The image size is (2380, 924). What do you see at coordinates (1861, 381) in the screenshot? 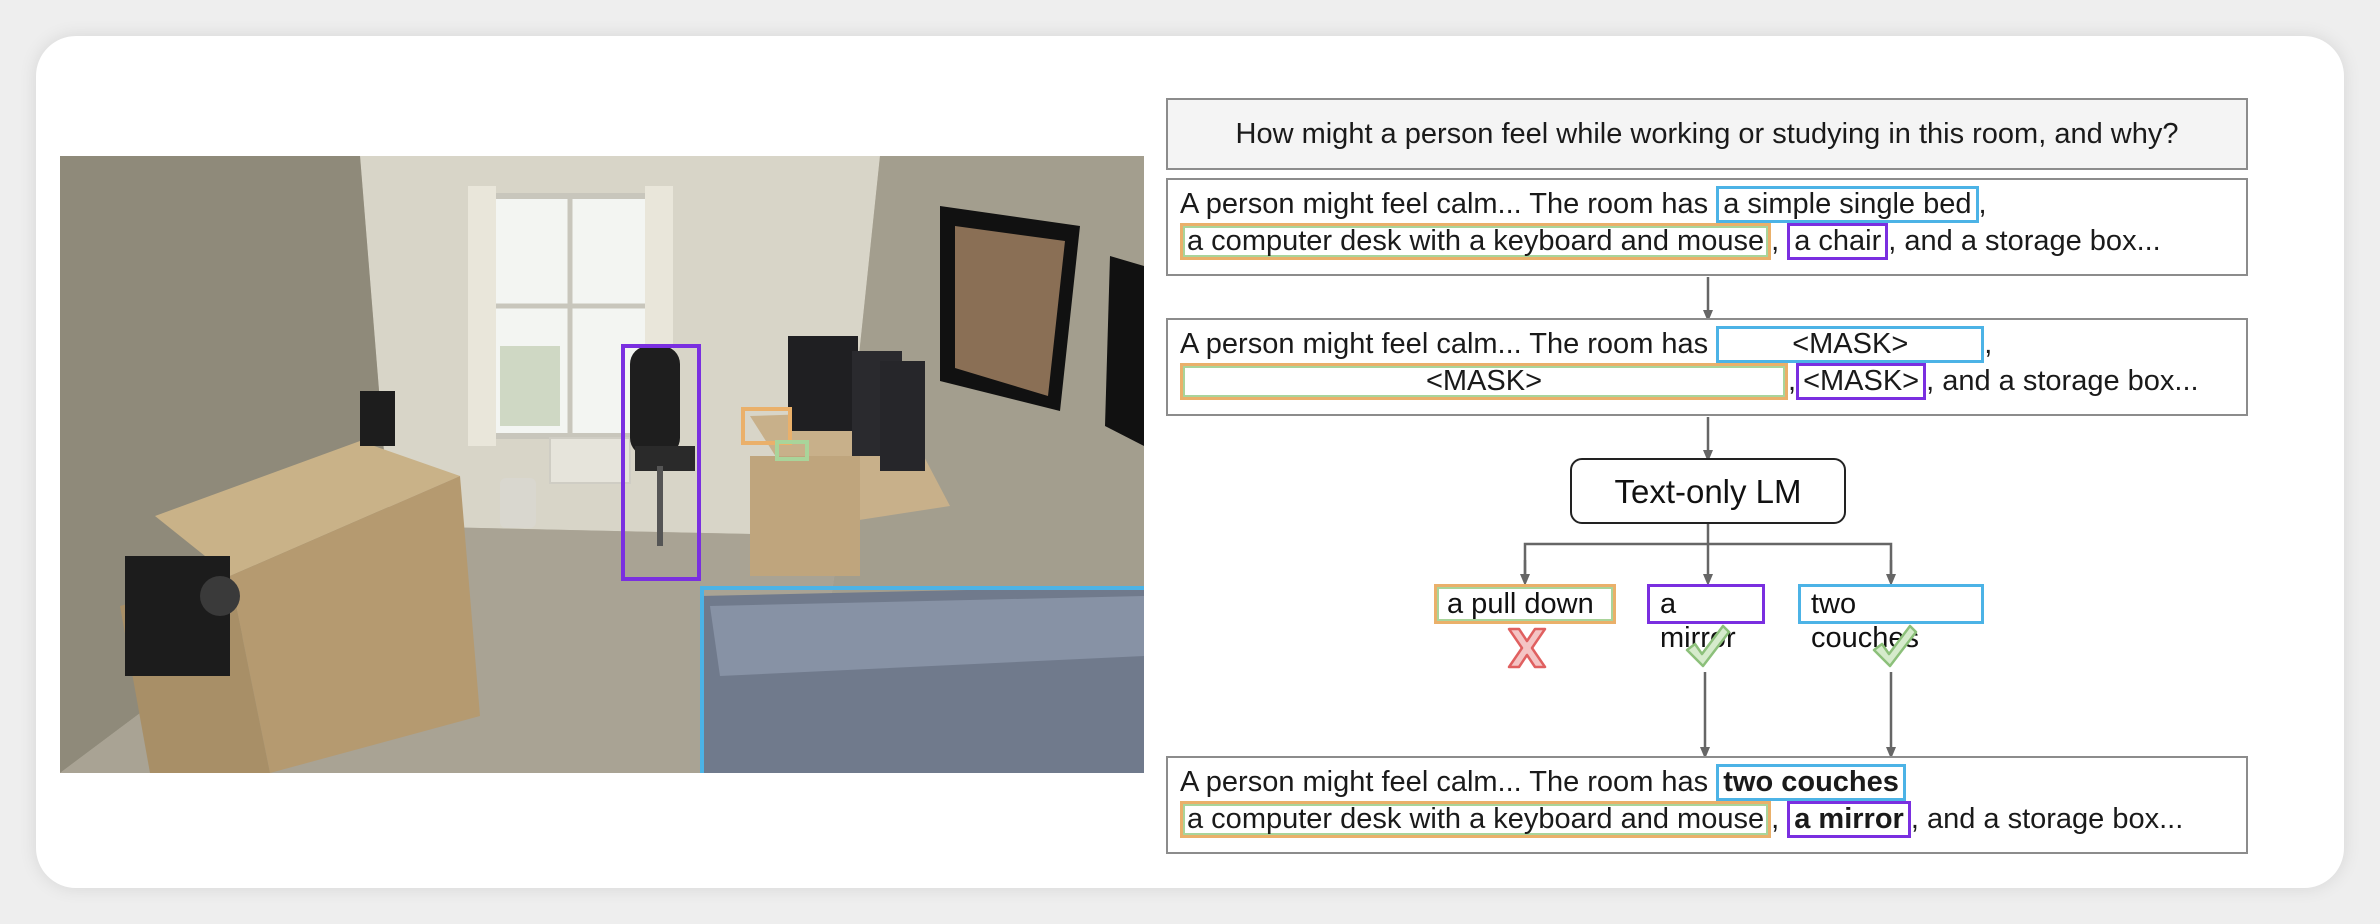
I see `mask-token-3: <MASK>` at bounding box center [1861, 381].